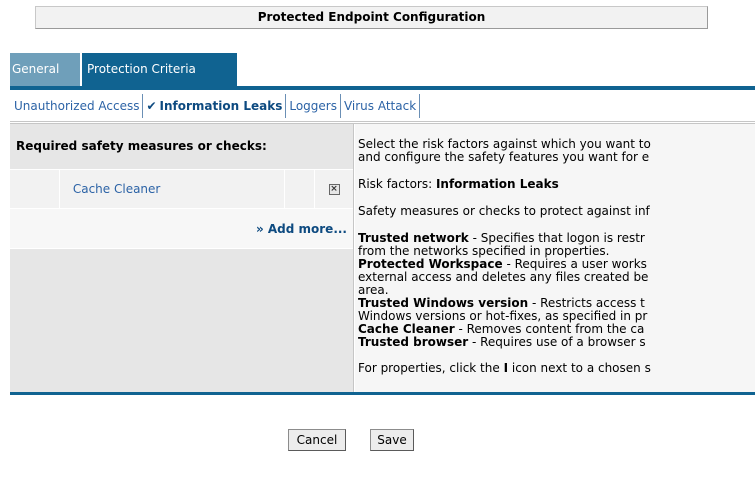  I want to click on delete-cell: ×, so click(334, 189).